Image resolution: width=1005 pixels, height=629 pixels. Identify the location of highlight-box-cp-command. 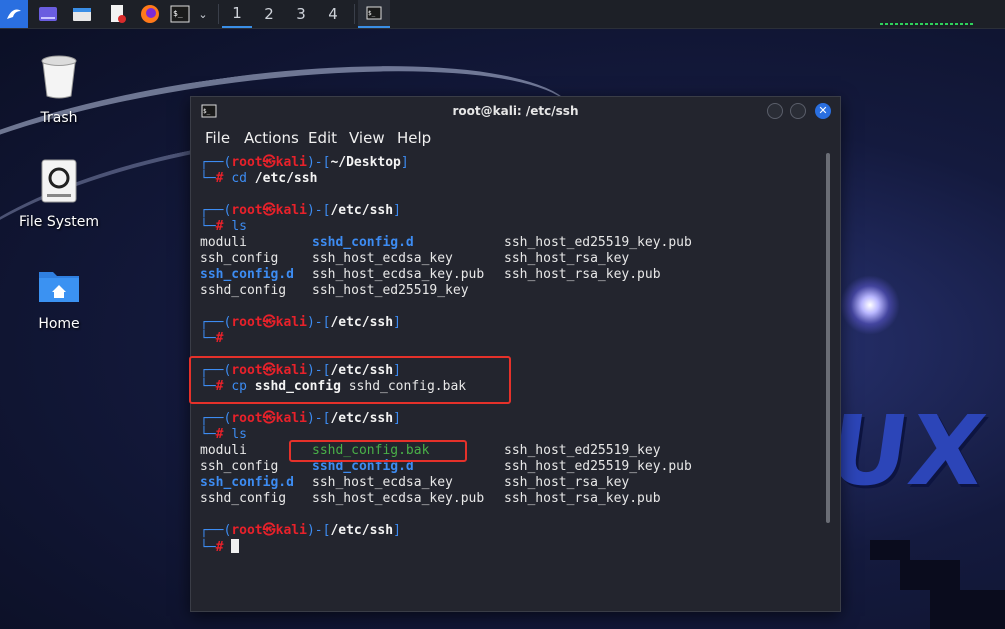
(350, 380).